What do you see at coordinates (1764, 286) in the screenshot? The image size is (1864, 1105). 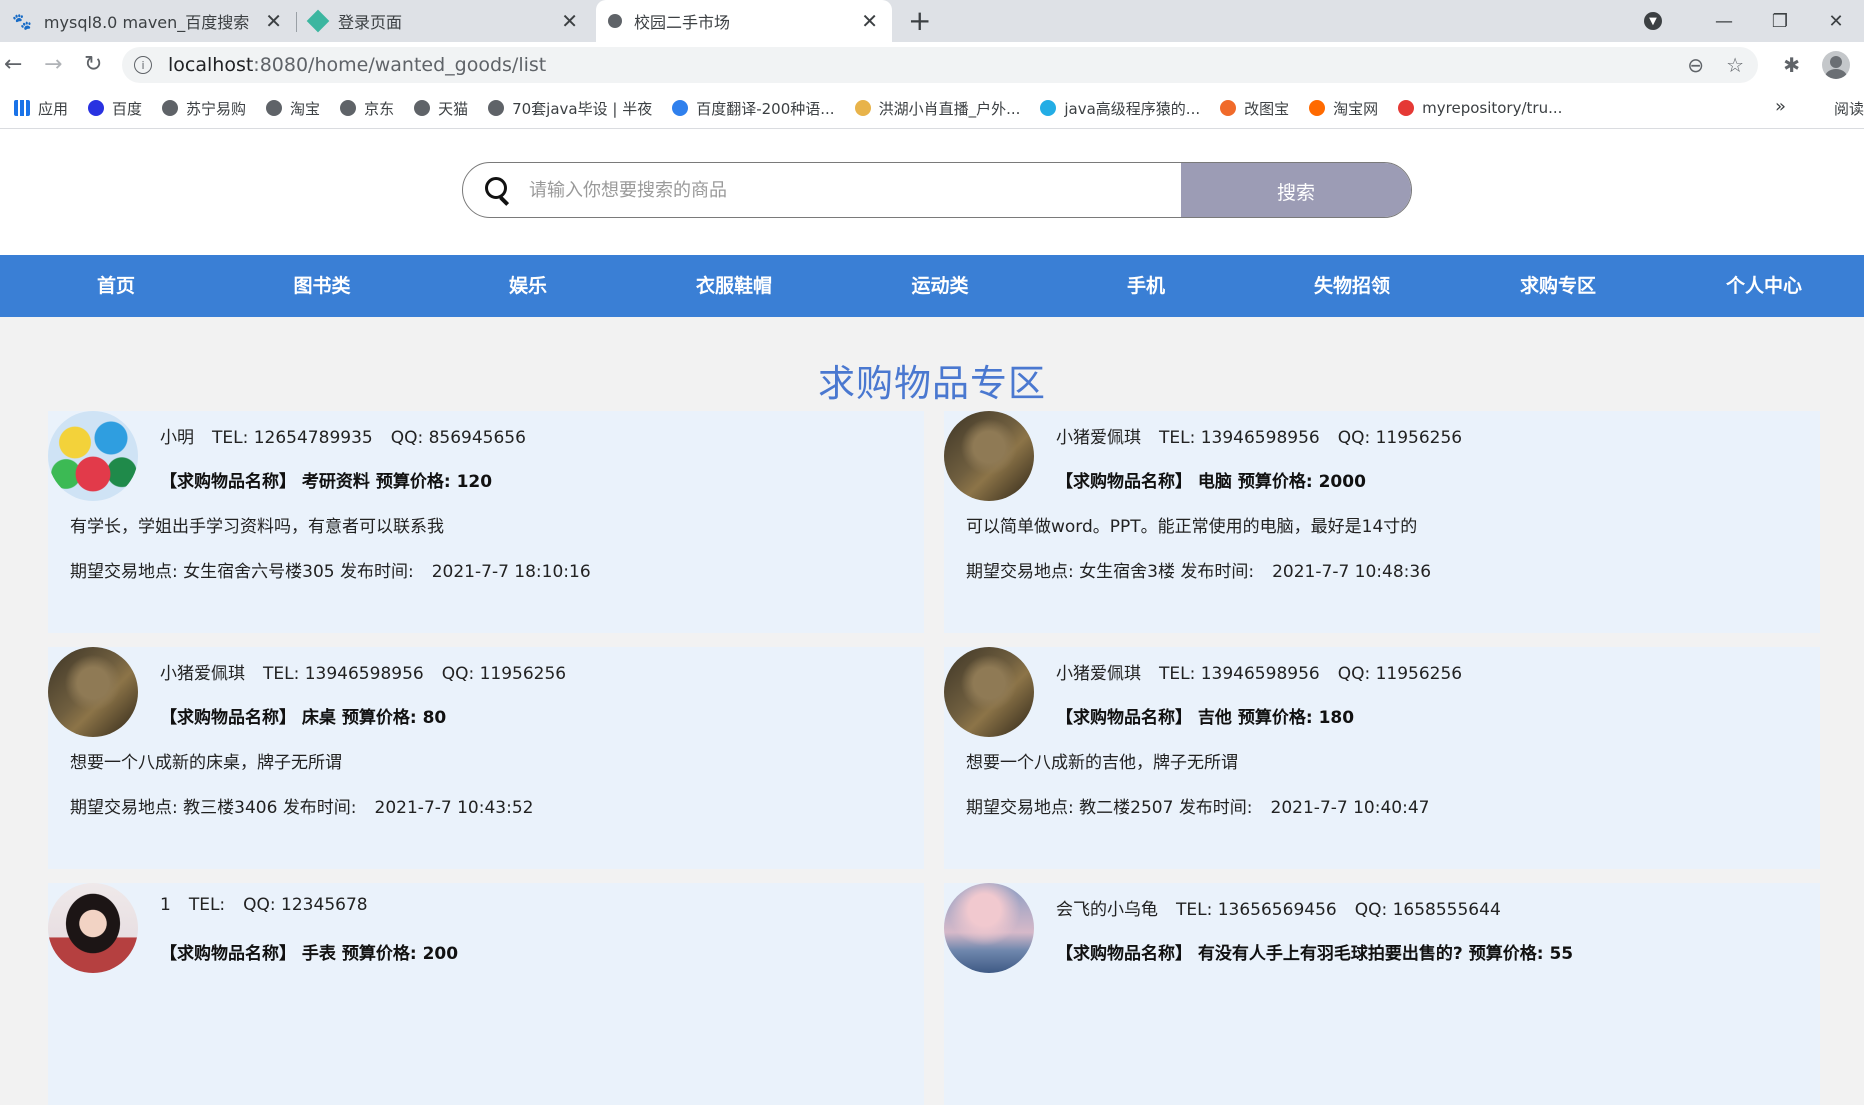 I see `nav-user-center: 个人中心` at bounding box center [1764, 286].